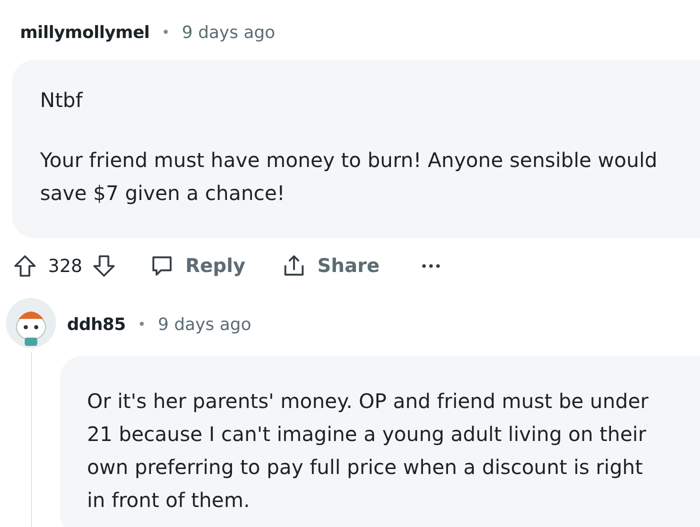 The height and width of the screenshot is (527, 700). Describe the element at coordinates (85, 33) in the screenshot. I see `username: millymollymel` at that location.